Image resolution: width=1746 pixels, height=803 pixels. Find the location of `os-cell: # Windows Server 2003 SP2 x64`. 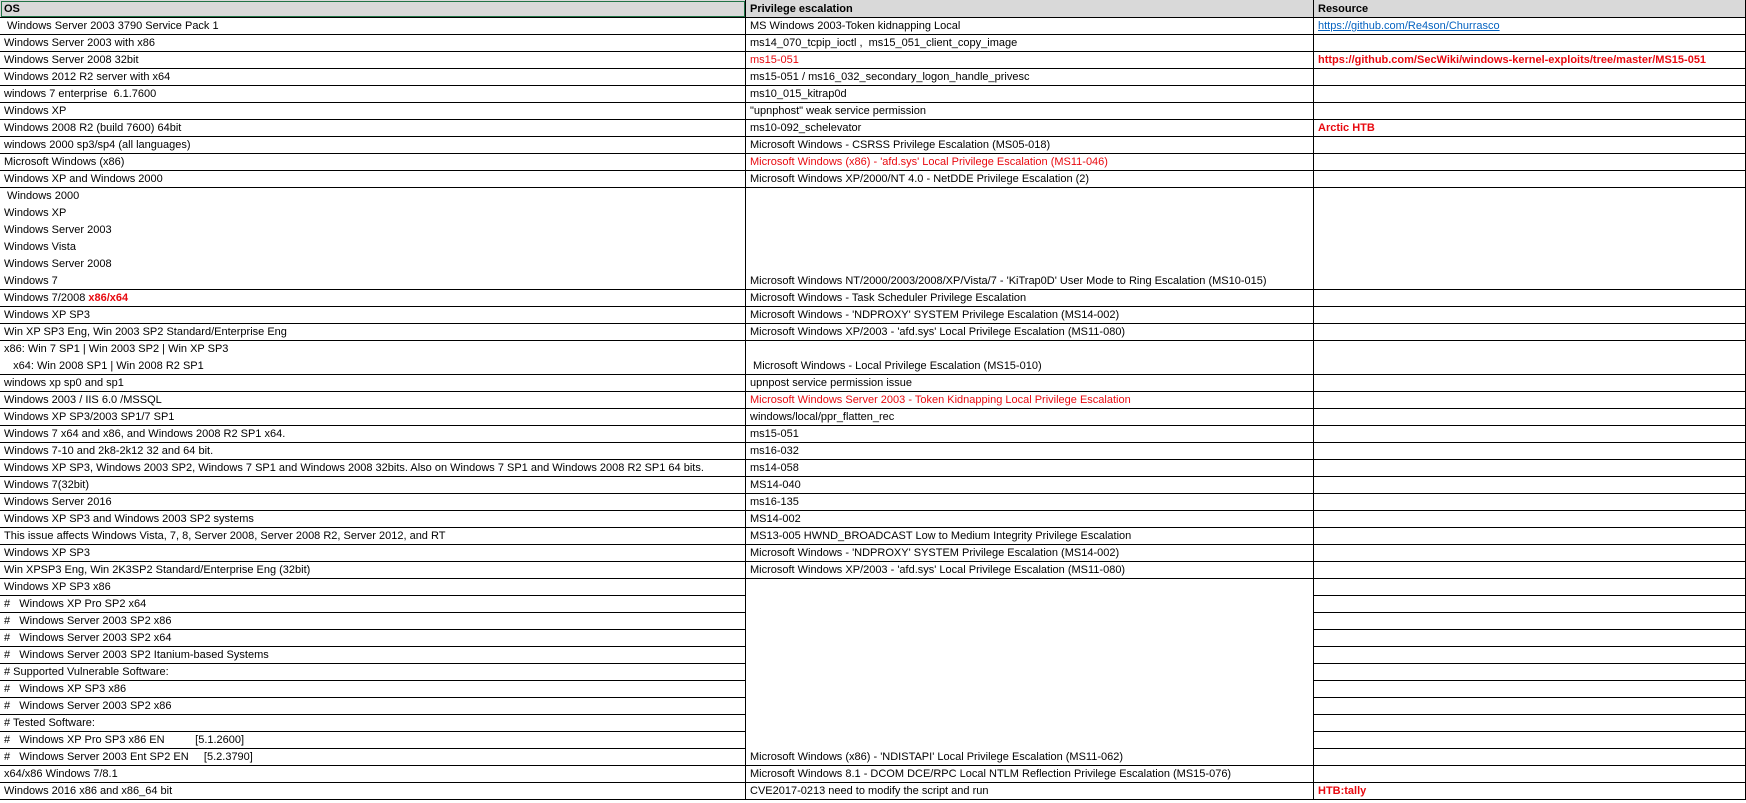

os-cell: # Windows Server 2003 SP2 x64 is located at coordinates (373, 638).